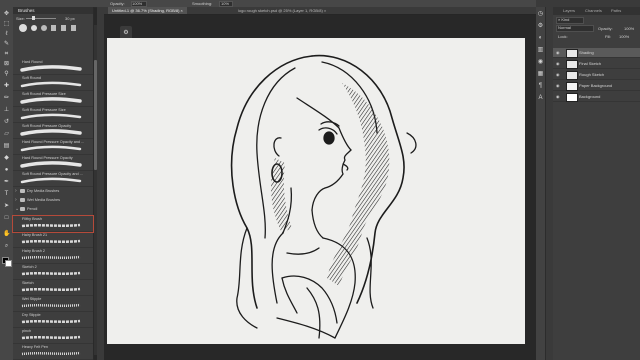 This screenshot has height=360, width=640. Describe the element at coordinates (6, 194) in the screenshot. I see `type-icon: T` at that location.